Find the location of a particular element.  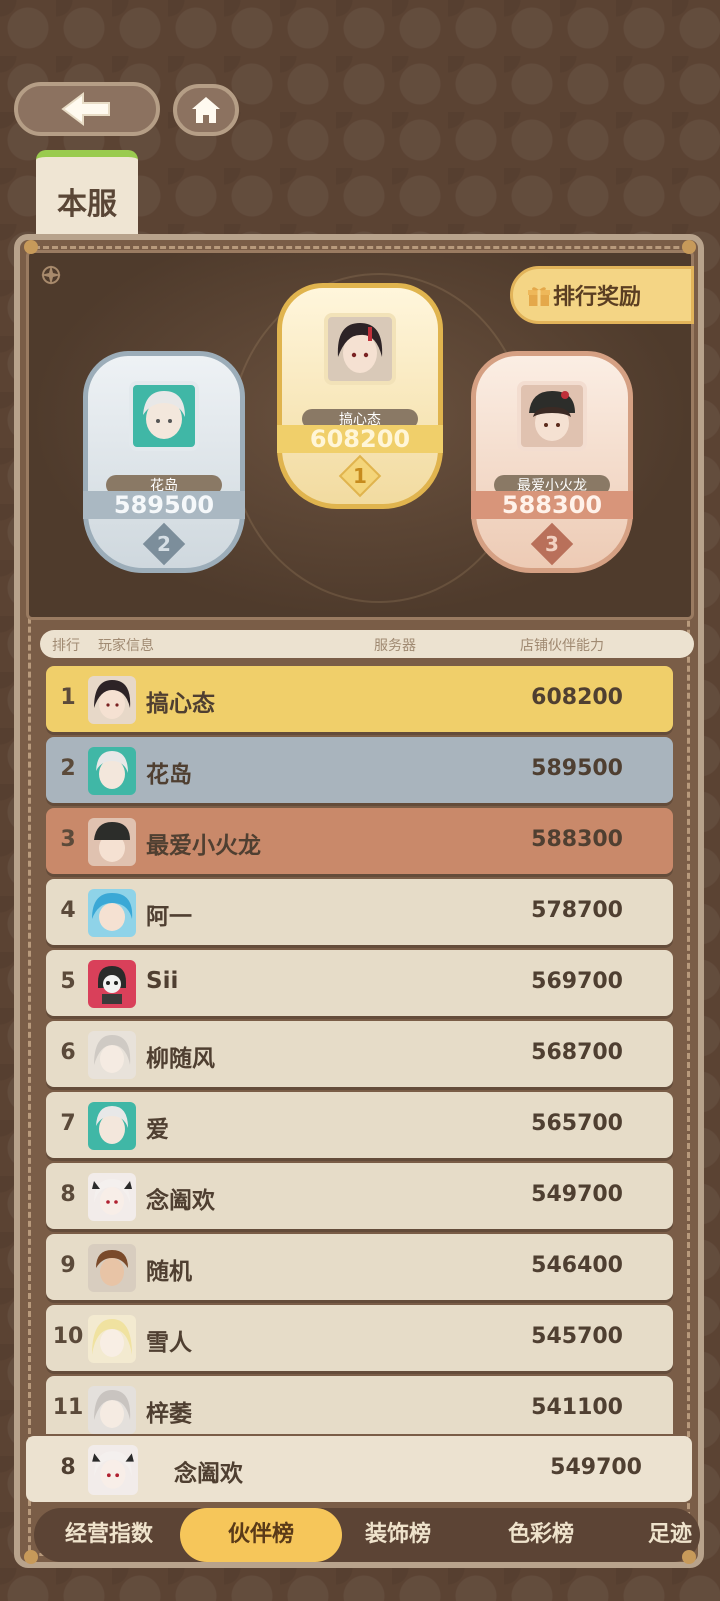

back-button is located at coordinates (87, 109).